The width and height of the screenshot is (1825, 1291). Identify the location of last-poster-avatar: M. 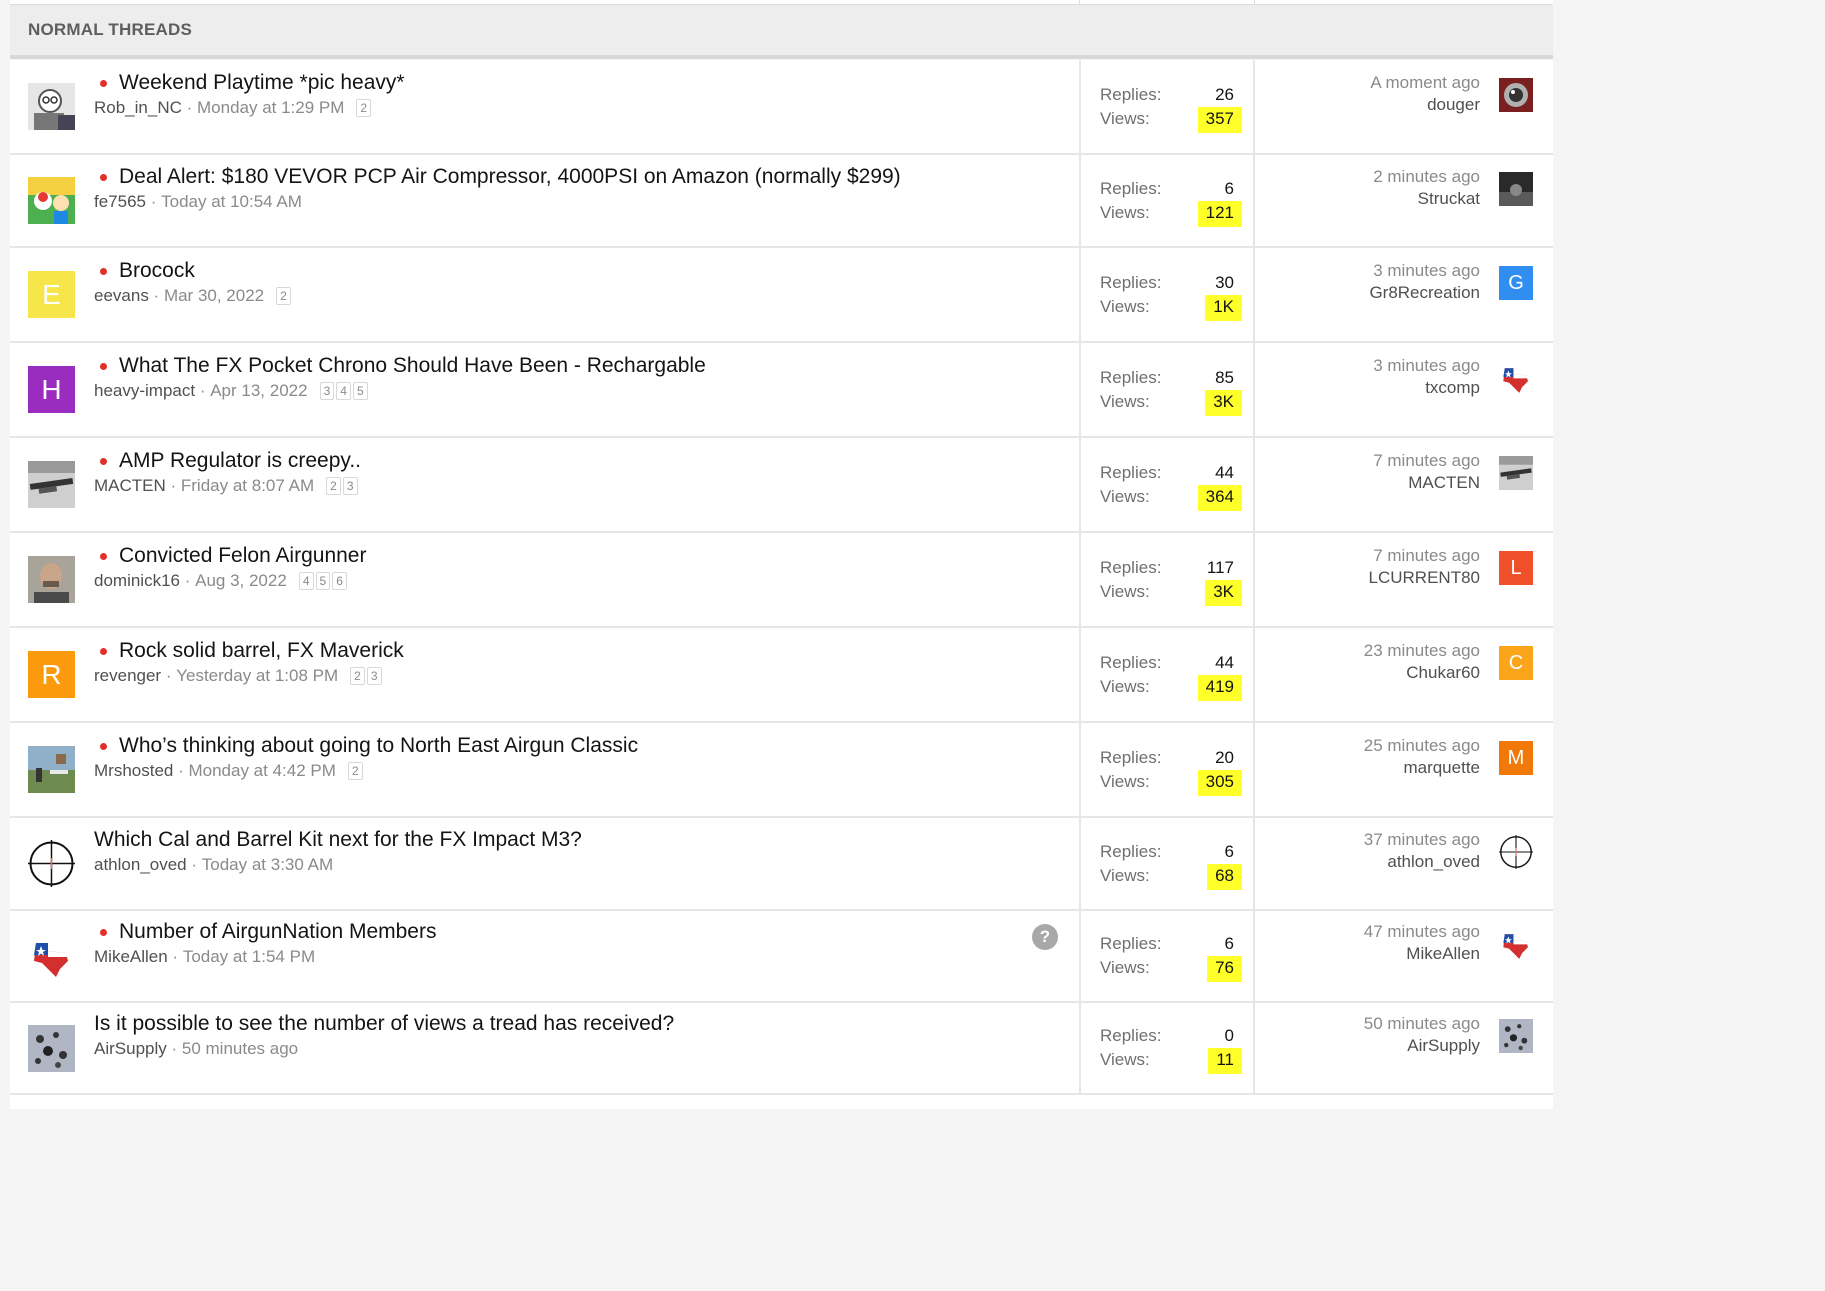
(1516, 758).